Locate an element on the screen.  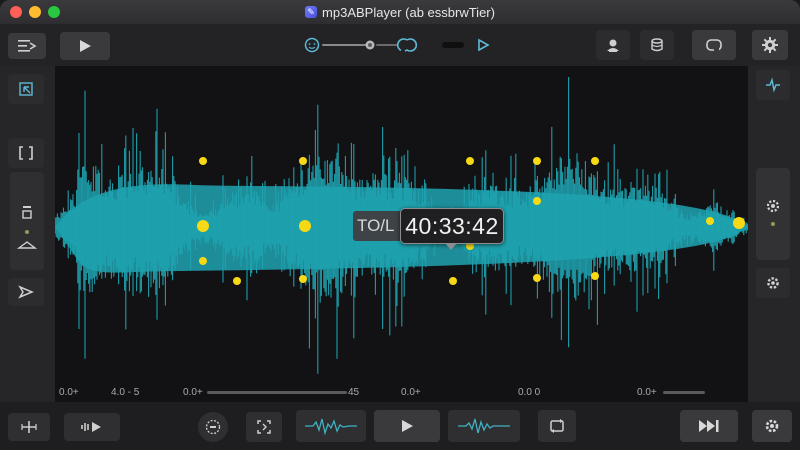
current-time-tooltip: 40:33:42 is located at coordinates (452, 229).